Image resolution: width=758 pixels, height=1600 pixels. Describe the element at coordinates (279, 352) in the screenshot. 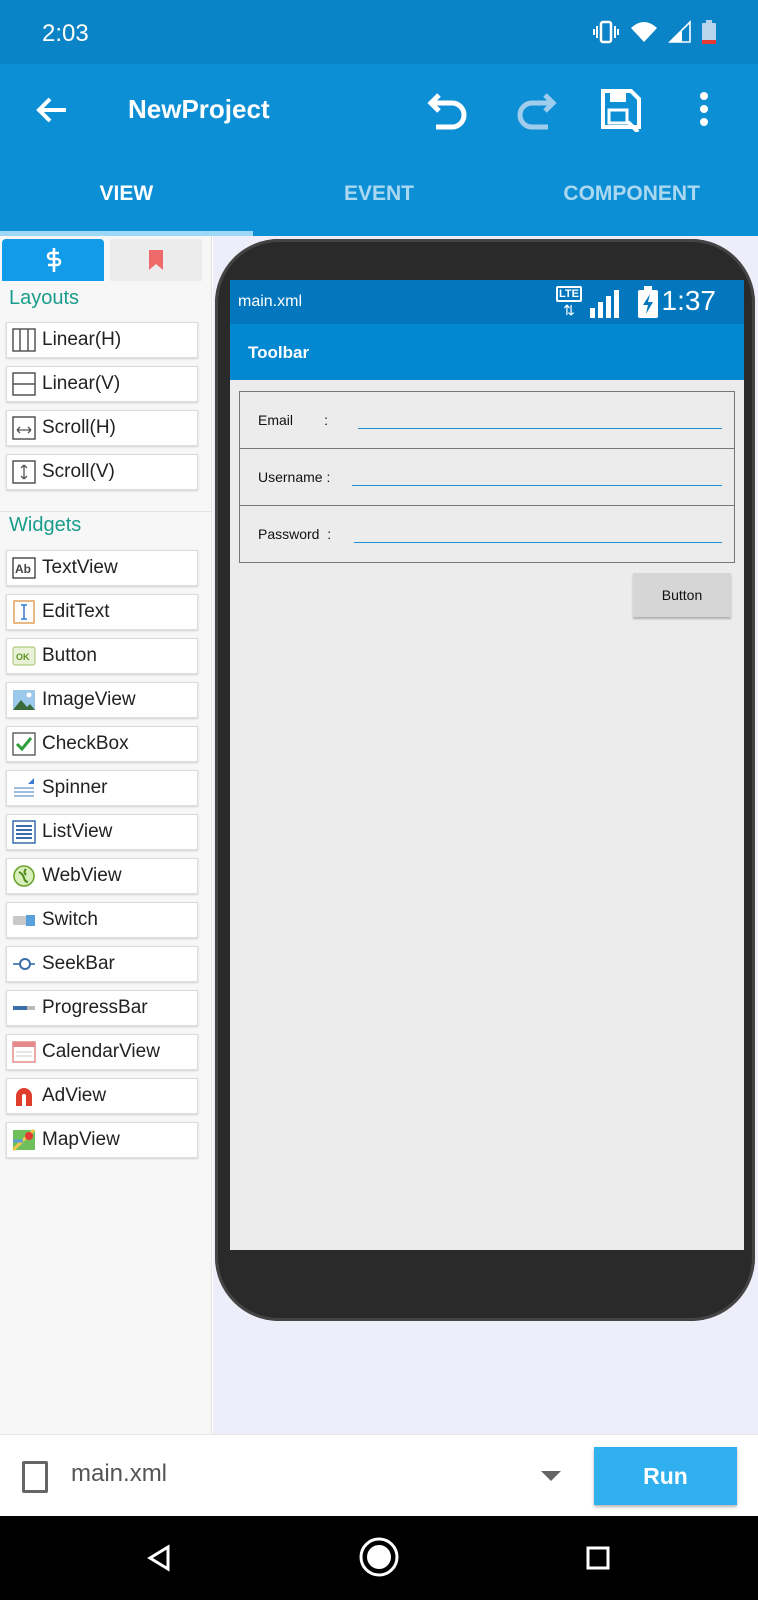

I see `preview-toolbar-title: Toolbar` at that location.